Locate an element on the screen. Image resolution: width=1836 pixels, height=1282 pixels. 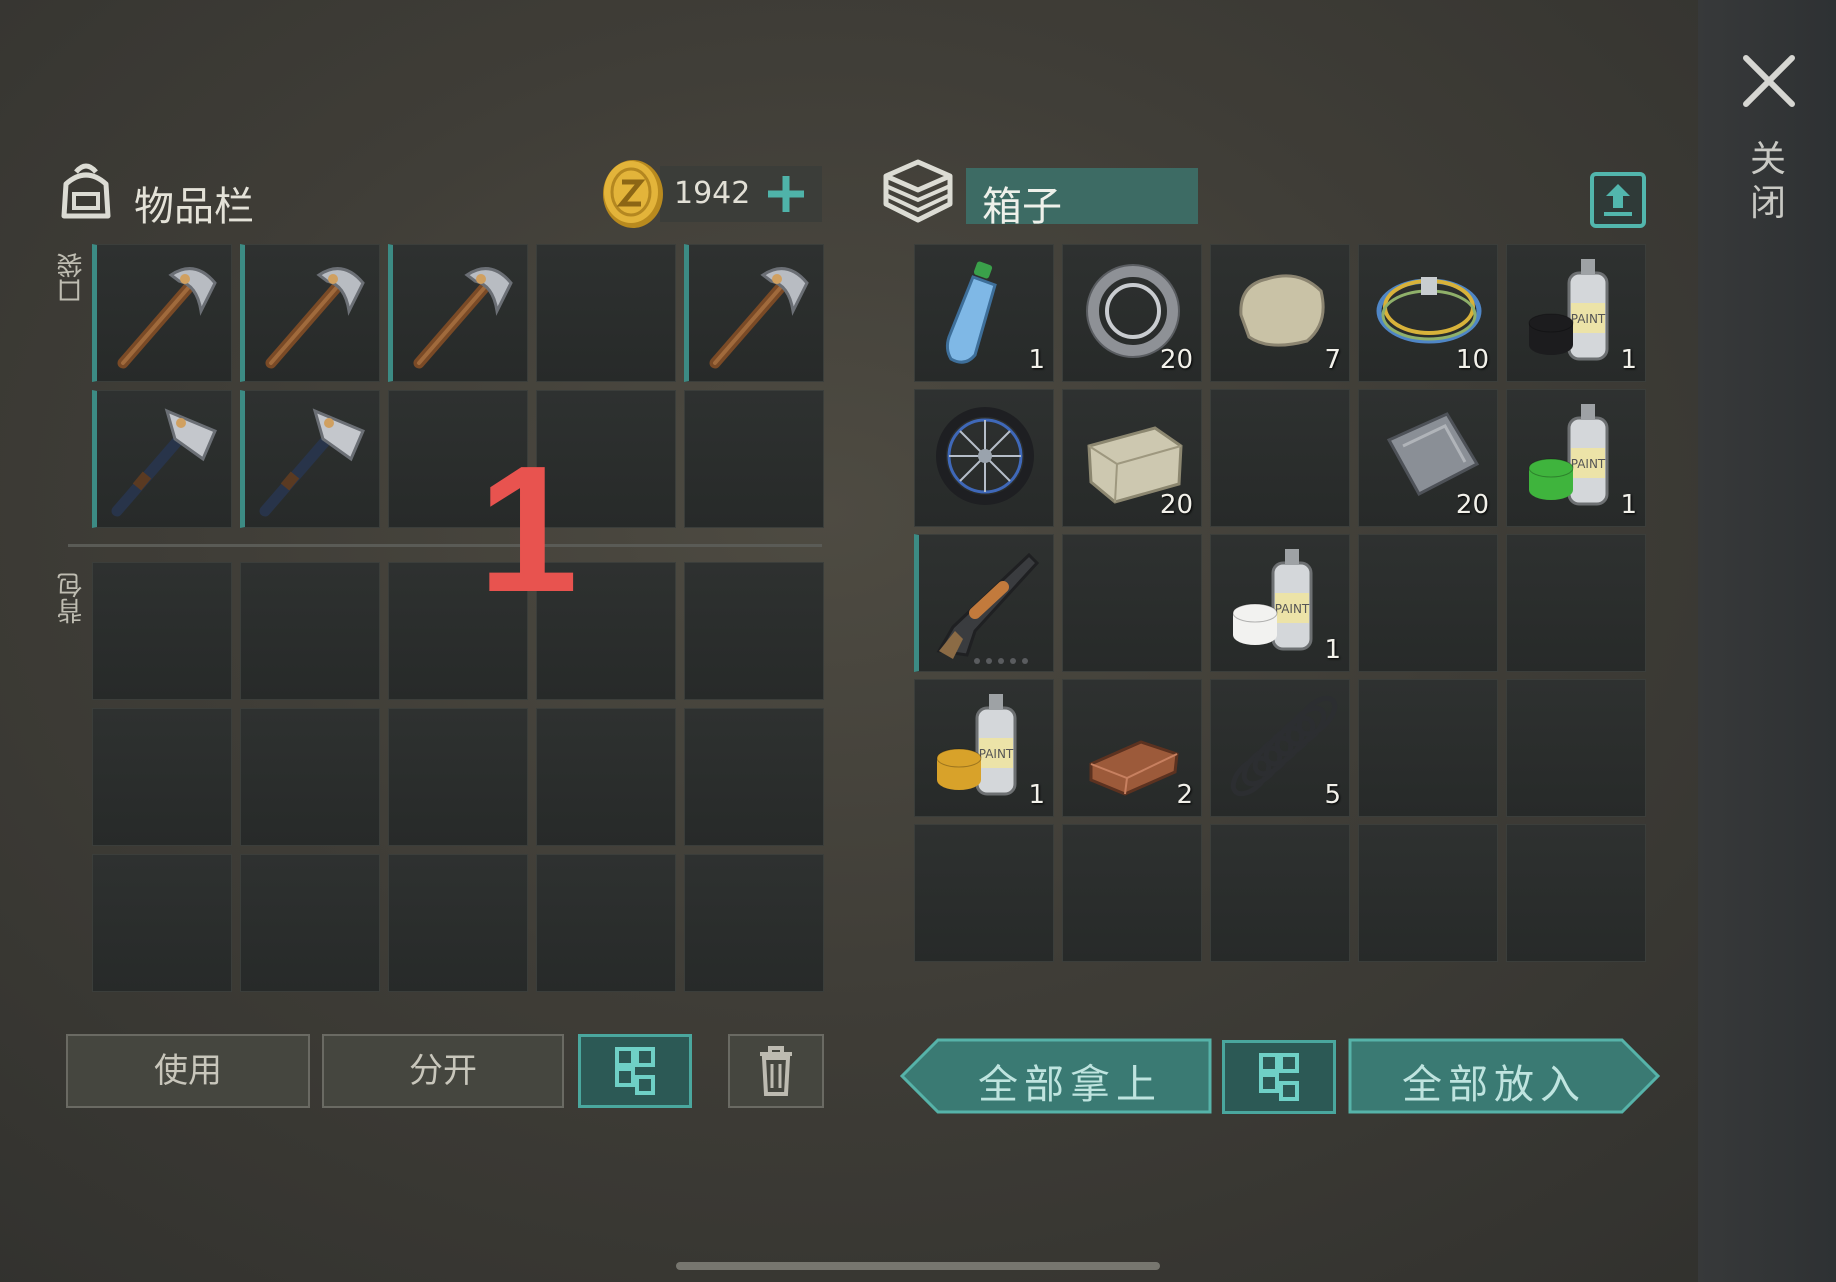
item-slot-metal-plate: 20 is located at coordinates (1428, 458).